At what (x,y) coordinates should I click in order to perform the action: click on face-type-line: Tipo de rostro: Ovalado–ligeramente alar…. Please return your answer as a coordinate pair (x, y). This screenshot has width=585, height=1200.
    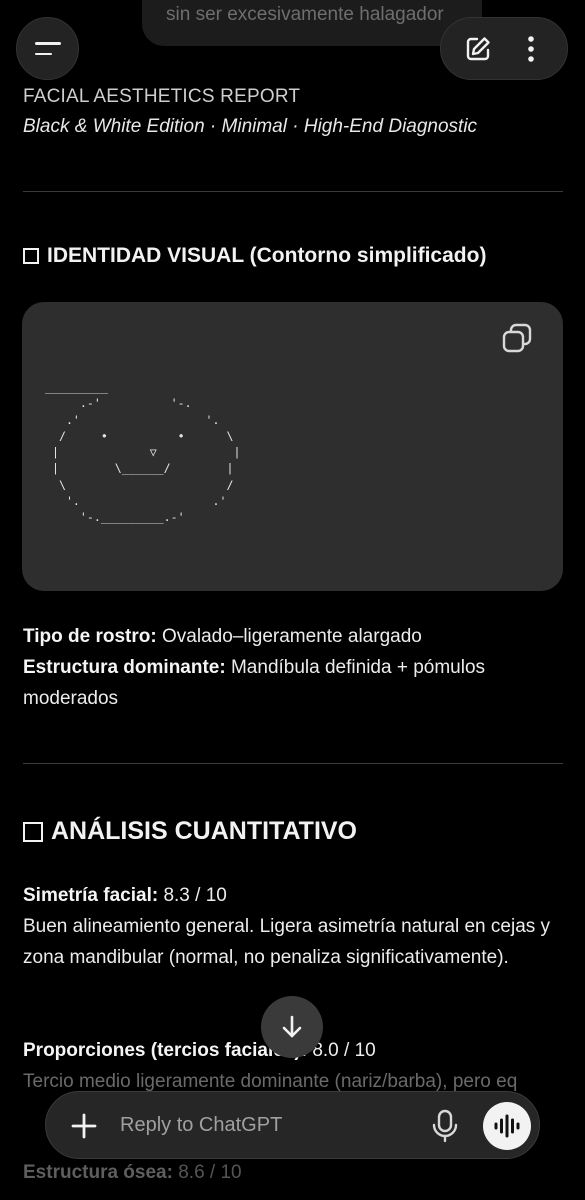
    Looking at the image, I should click on (293, 636).